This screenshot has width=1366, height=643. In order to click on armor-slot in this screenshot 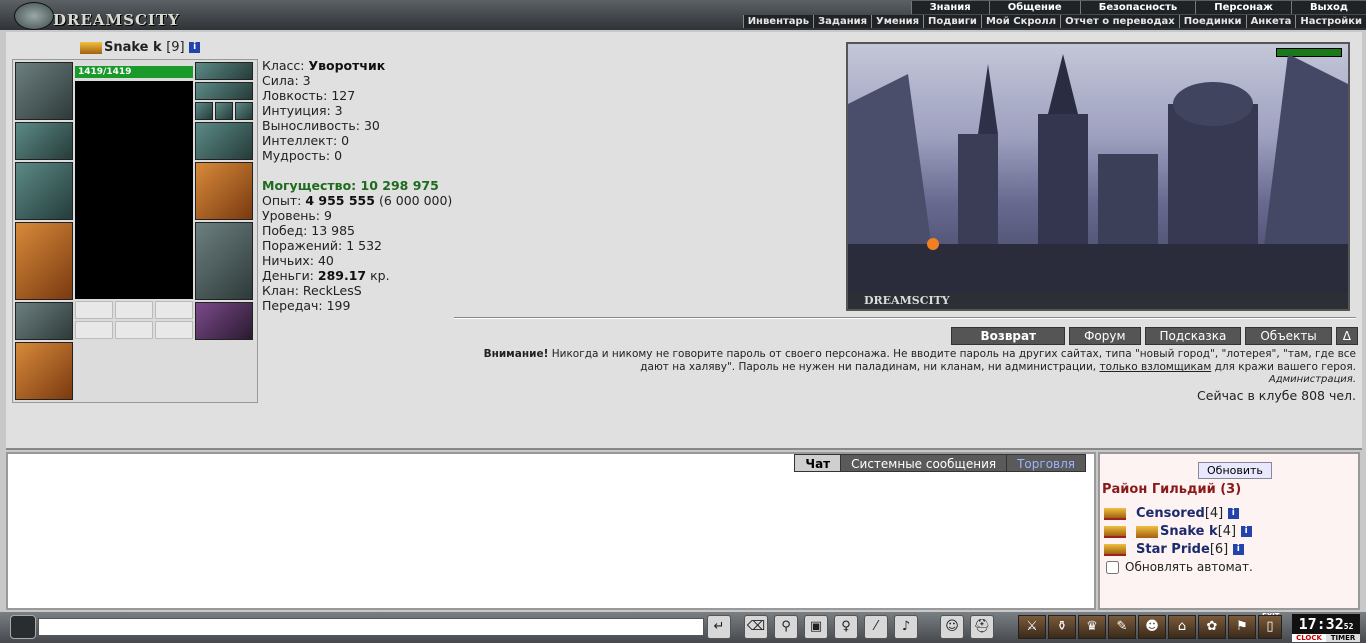, I will do `click(44, 261)`.